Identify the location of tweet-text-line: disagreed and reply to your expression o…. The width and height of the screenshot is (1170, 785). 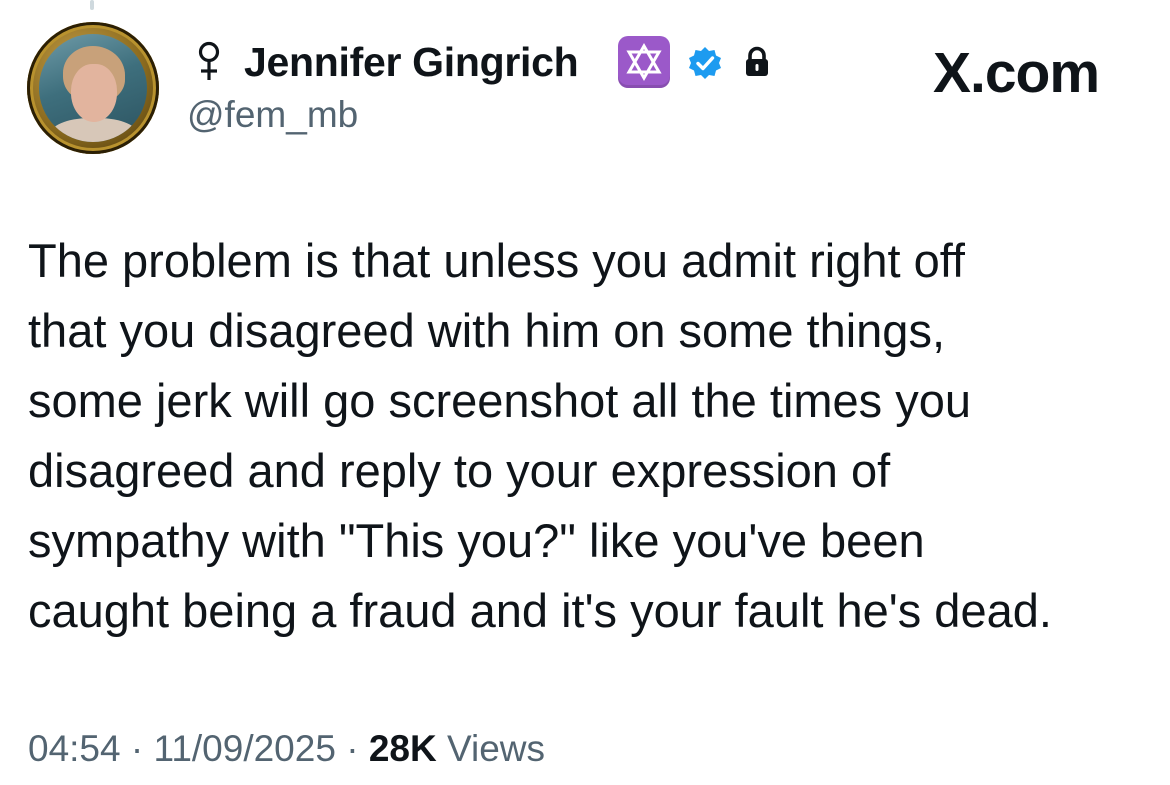
(459, 470).